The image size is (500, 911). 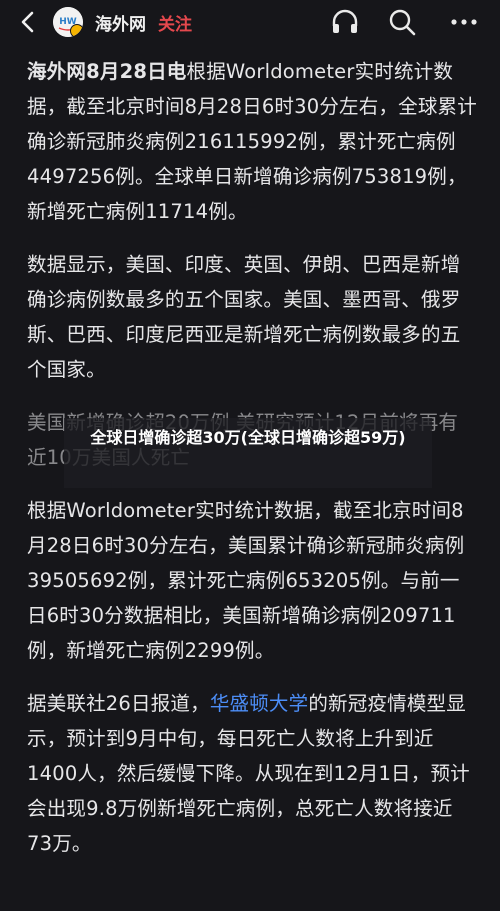 I want to click on back-button, so click(x=27, y=22).